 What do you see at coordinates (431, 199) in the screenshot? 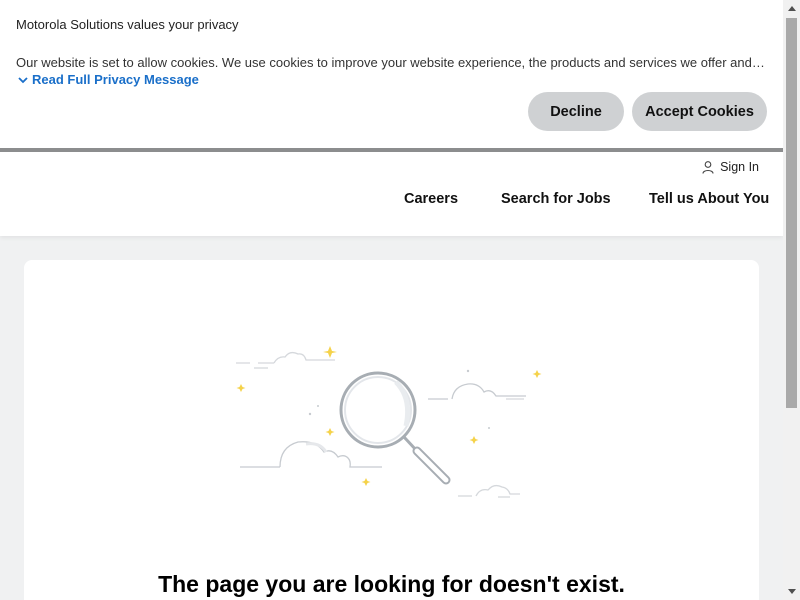
I see `nav-careers: Careers` at bounding box center [431, 199].